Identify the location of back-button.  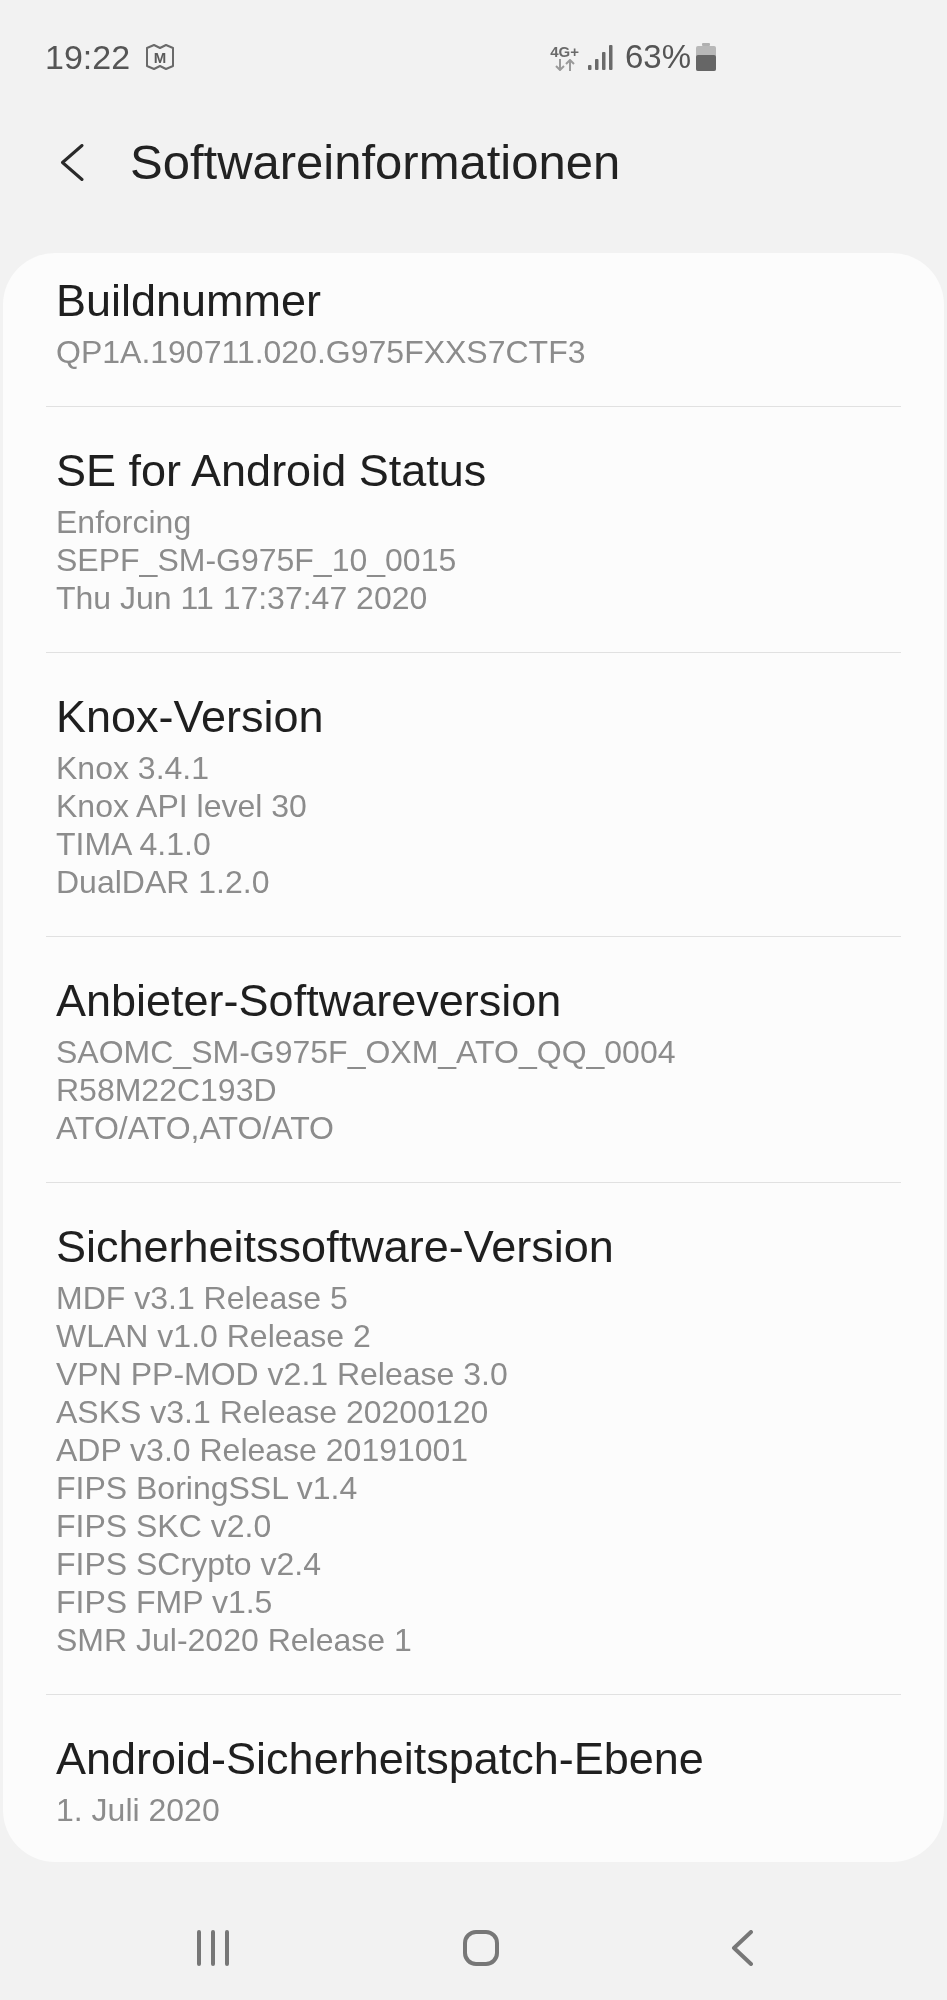
(72, 162).